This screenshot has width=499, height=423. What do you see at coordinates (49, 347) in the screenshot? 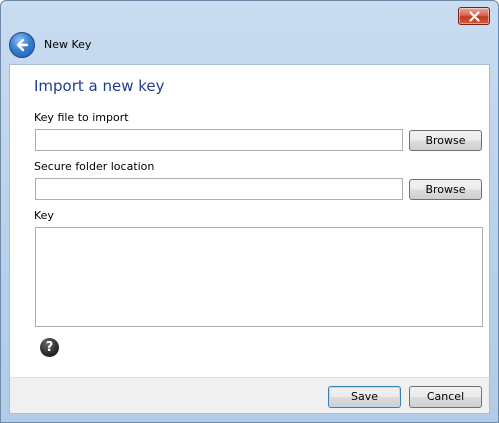
I see `help-icon: ?` at bounding box center [49, 347].